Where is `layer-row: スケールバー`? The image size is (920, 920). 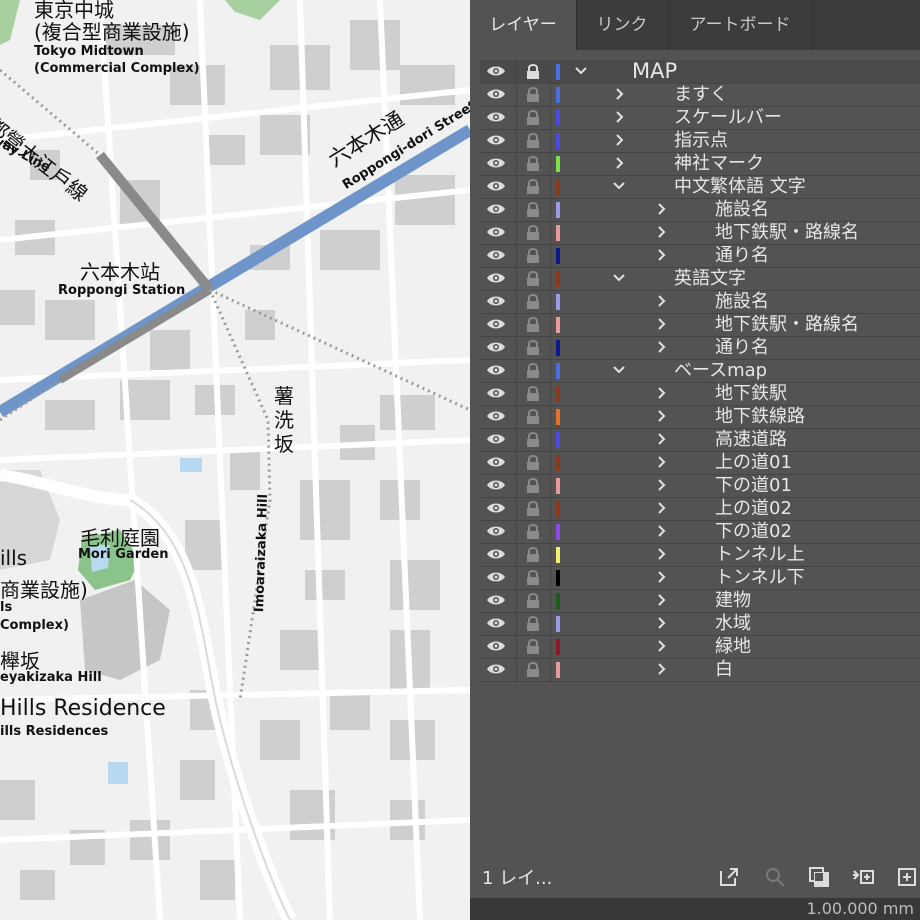
layer-row: スケールバー is located at coordinates (700, 118).